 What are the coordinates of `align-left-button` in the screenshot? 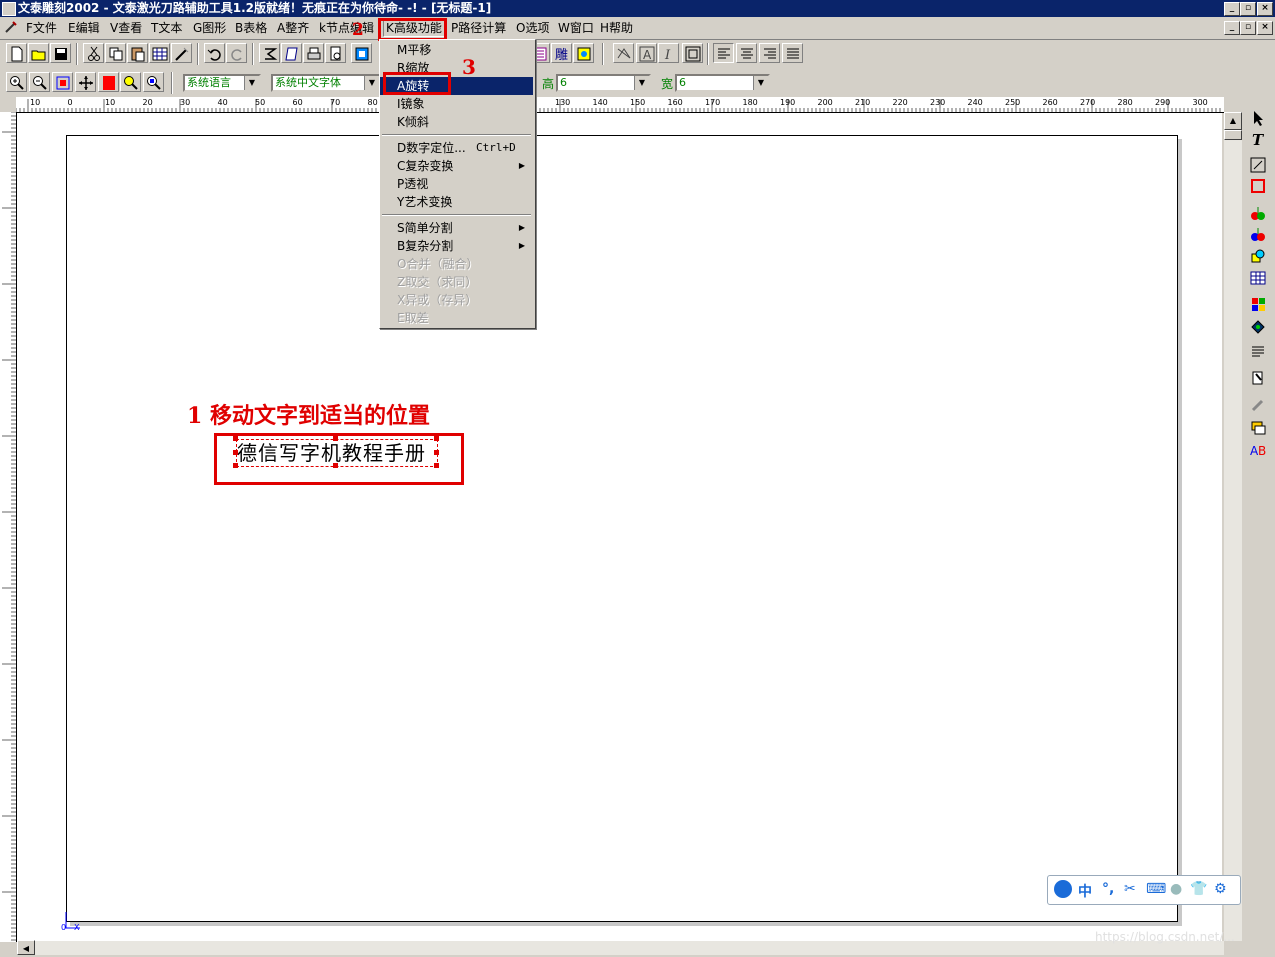 It's located at (723, 53).